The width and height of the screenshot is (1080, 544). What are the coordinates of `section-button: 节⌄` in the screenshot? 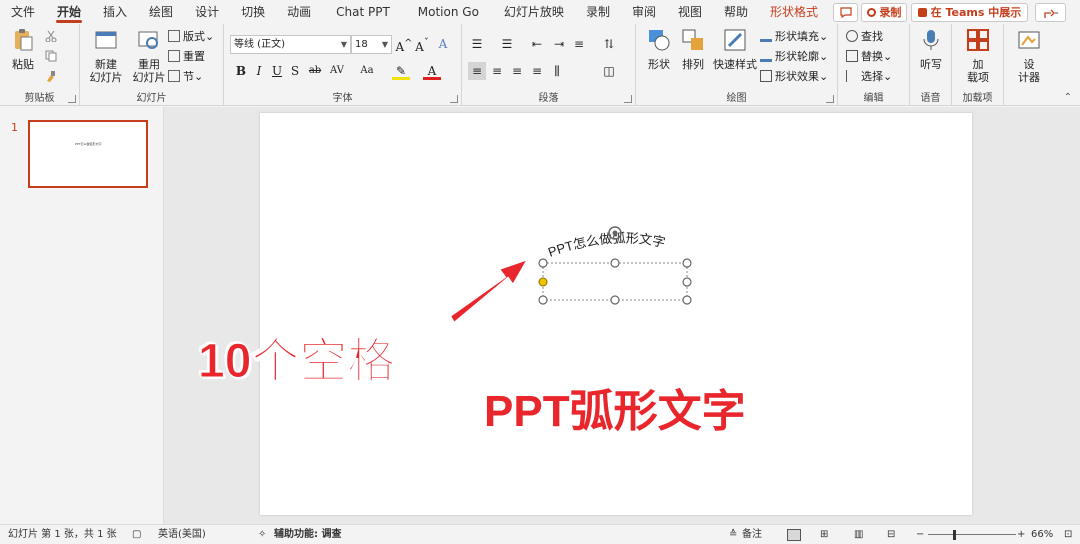 It's located at (185, 77).